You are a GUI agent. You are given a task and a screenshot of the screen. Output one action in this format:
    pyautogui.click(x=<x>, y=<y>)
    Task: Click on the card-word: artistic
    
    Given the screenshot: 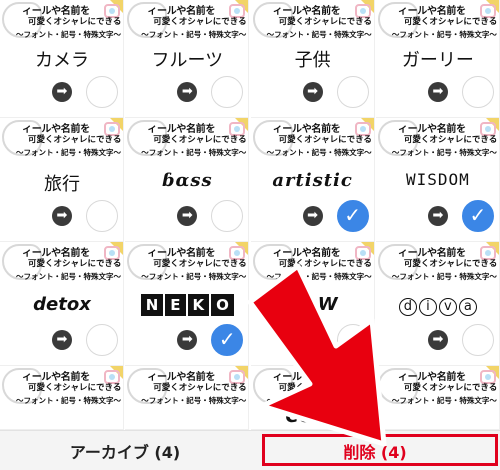 What is the action you would take?
    pyautogui.click(x=312, y=180)
    